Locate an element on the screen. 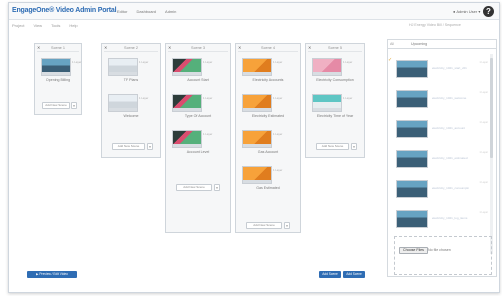 This screenshot has height=296, width=502. media-item: electricity_1021_account 1 Layer is located at coordinates (443, 130).